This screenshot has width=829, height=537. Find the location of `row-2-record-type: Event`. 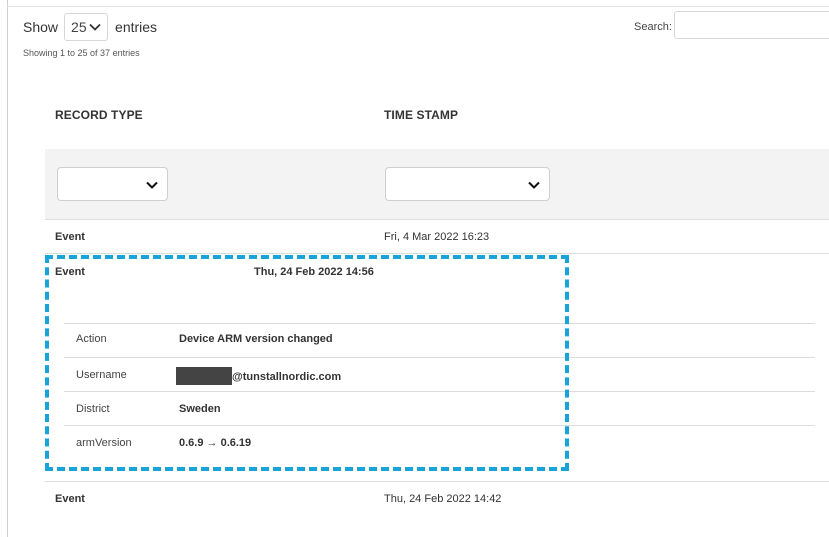

row-2-record-type: Event is located at coordinates (70, 272).